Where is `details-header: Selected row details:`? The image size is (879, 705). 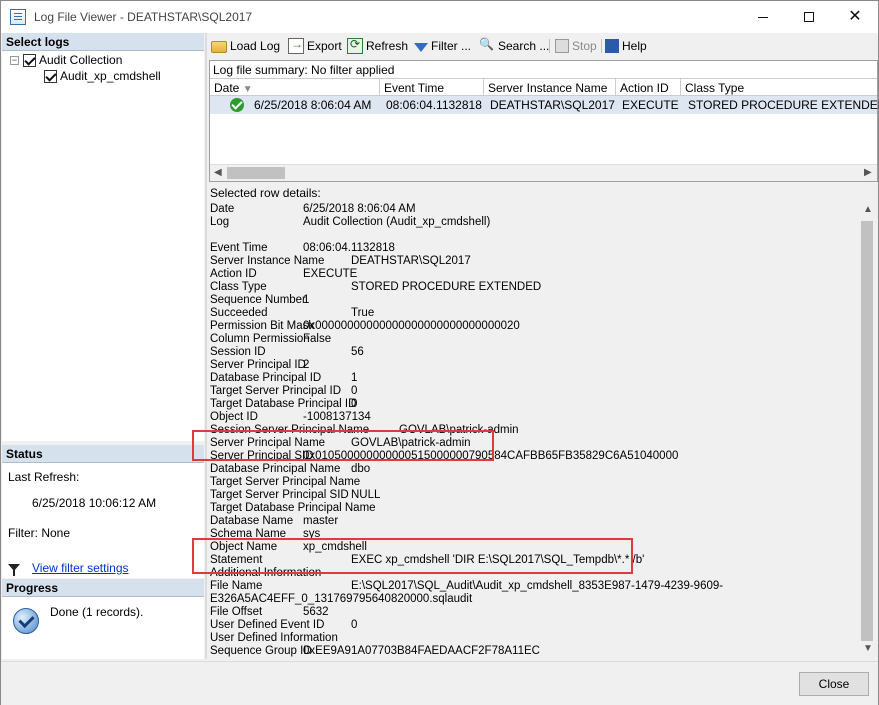
details-header: Selected row details: is located at coordinates (265, 193).